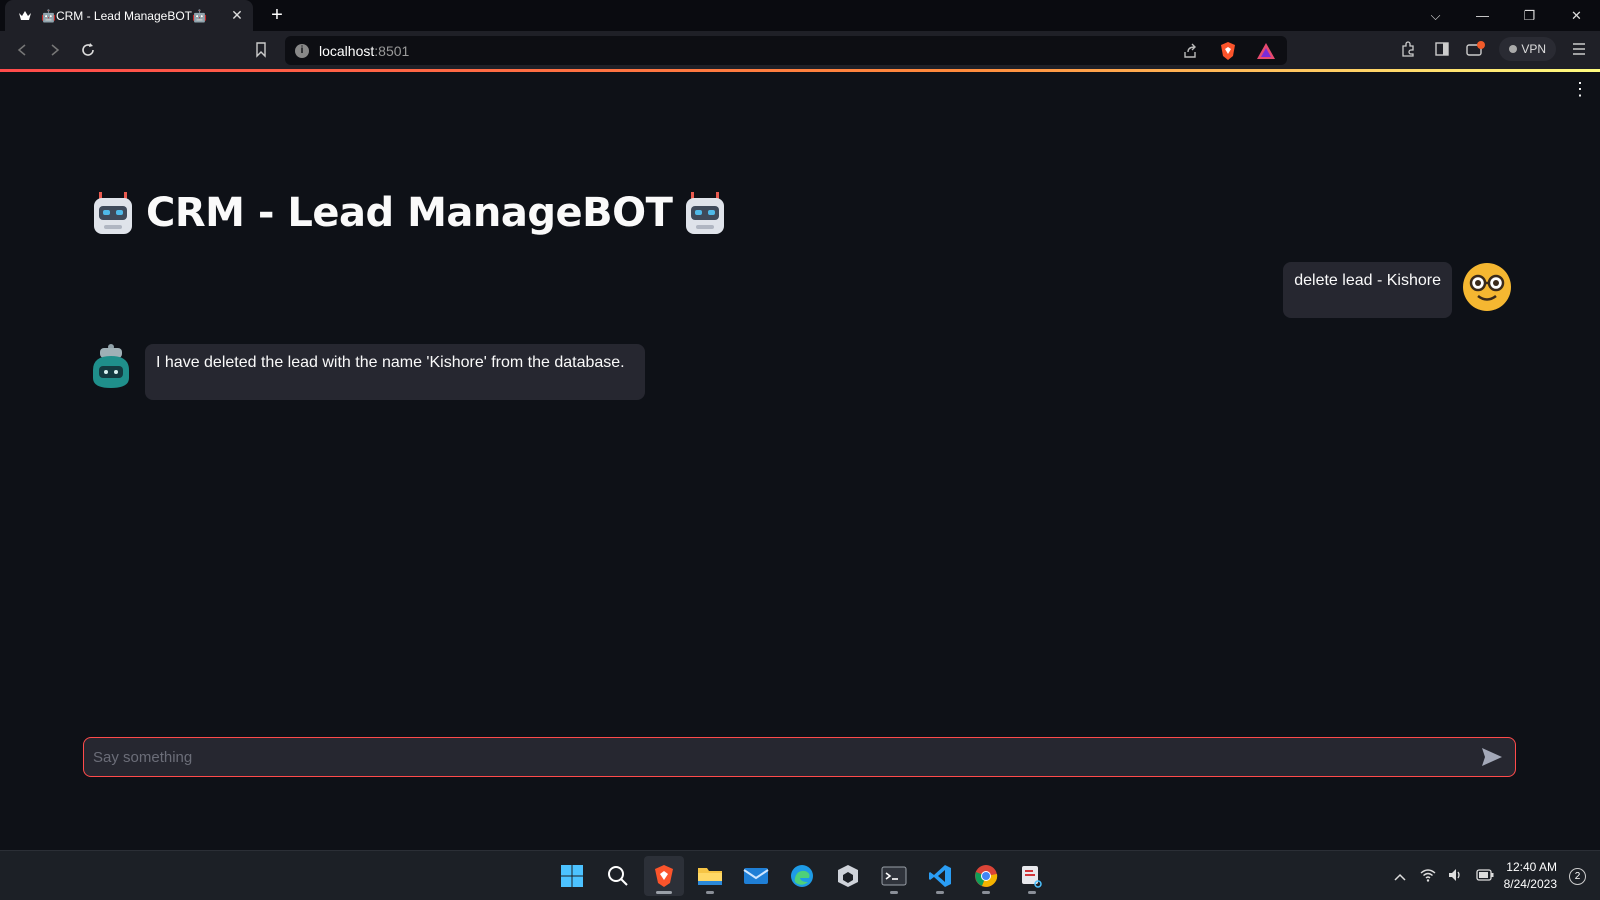  I want to click on page-title-row: CRM - Lead ManageBOT, so click(409, 213).